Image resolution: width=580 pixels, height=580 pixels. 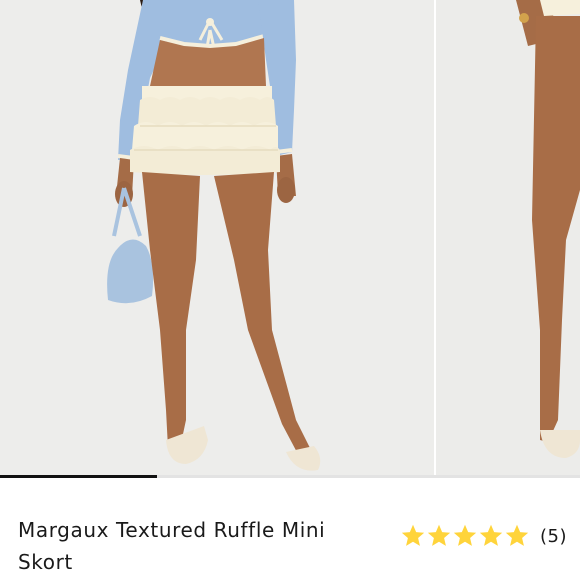 I want to click on rating-stars, so click(x=465, y=536).